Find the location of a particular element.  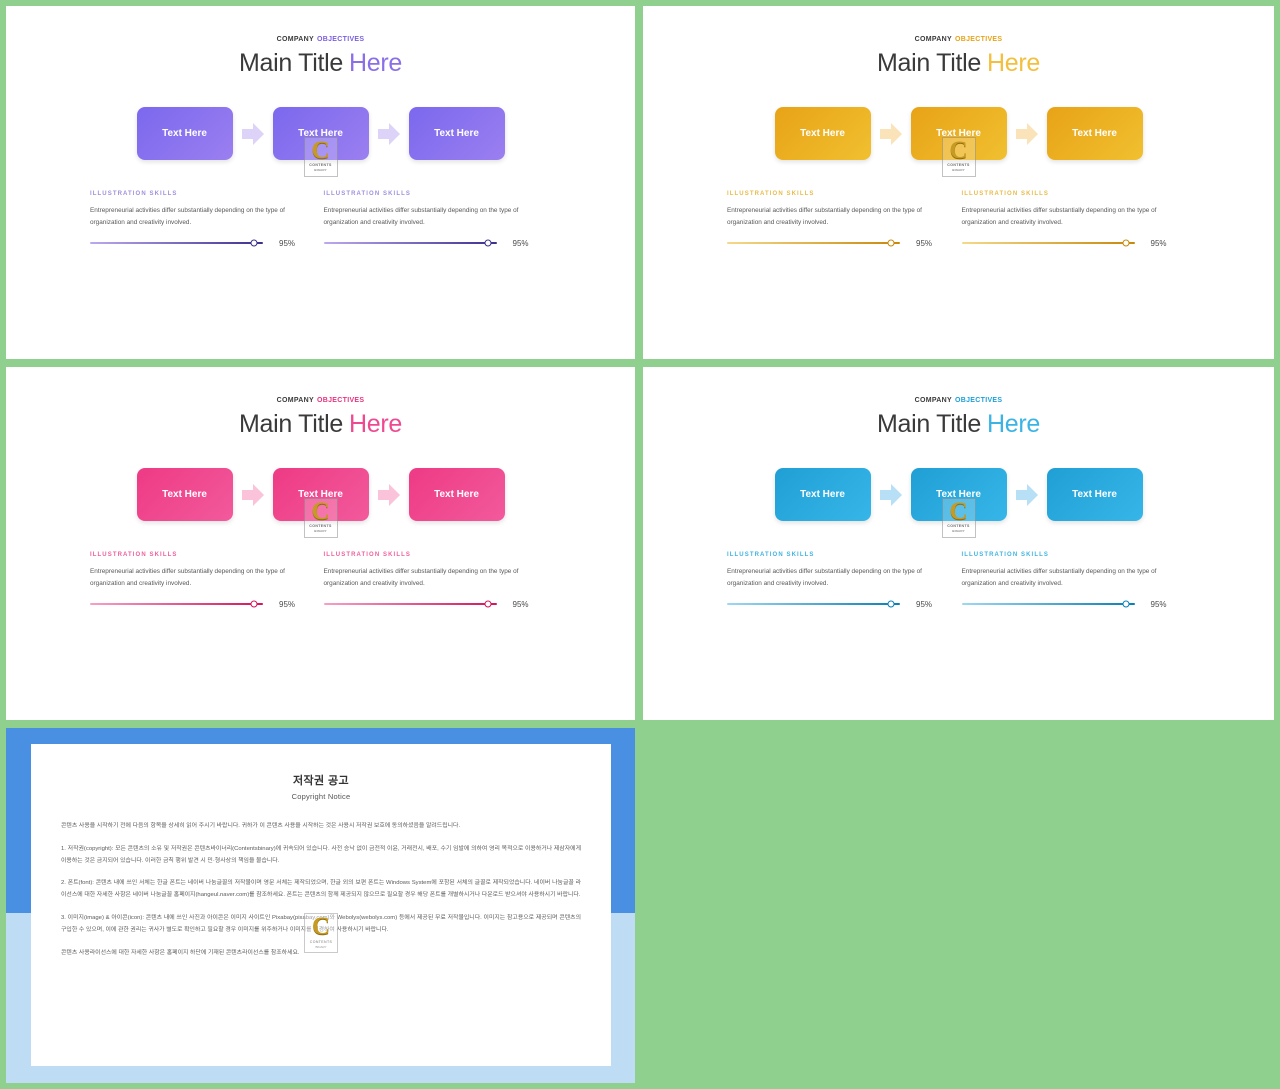

copyright-title-en: Copyright Notice is located at coordinates (321, 796).